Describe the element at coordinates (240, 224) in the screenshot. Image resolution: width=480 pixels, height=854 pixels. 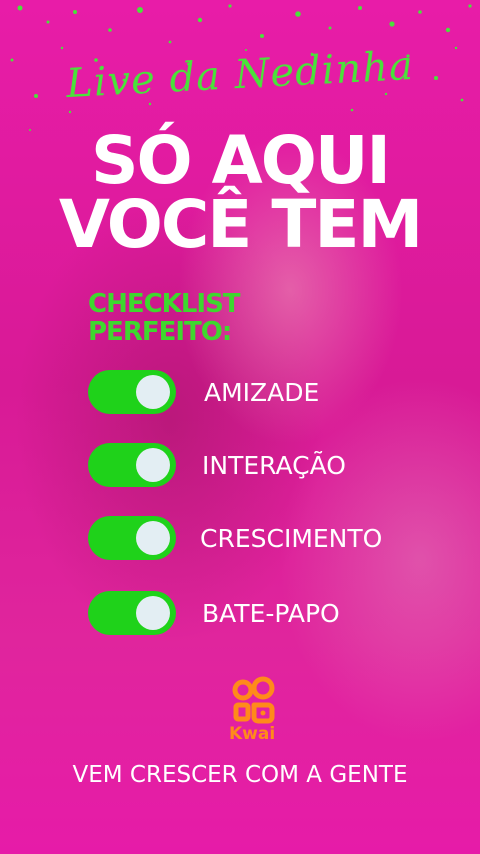
I see `headline-line-2: VOCÊ TEM` at that location.